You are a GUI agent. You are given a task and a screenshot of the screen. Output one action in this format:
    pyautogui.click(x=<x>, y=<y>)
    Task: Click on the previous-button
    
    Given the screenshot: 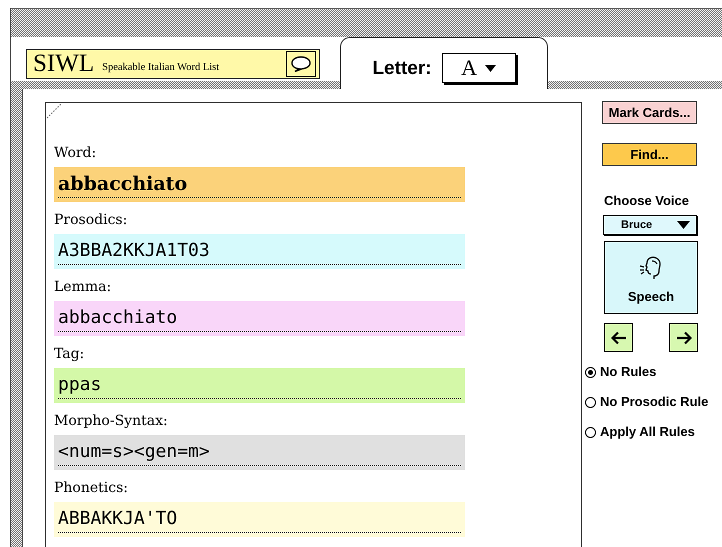 What is the action you would take?
    pyautogui.click(x=618, y=337)
    